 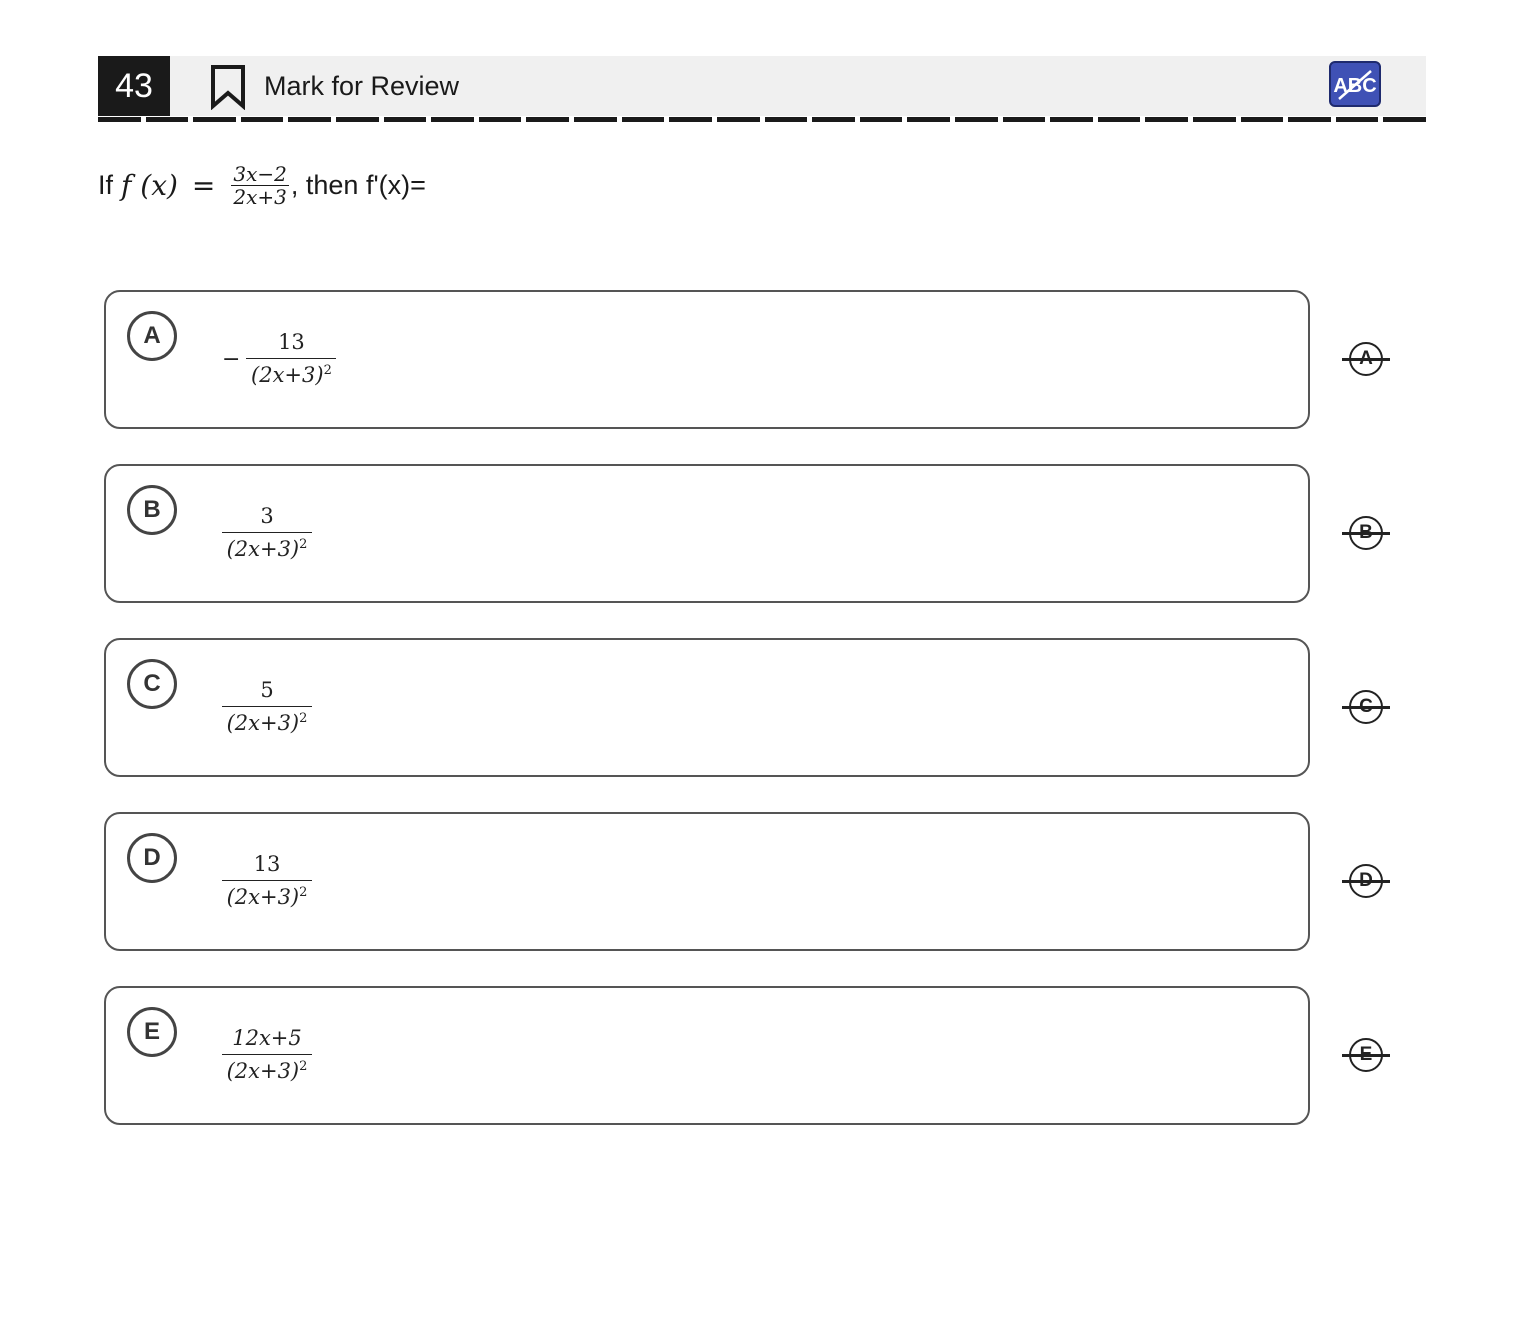 What do you see at coordinates (152, 684) in the screenshot?
I see `choice-letter-badge: C` at bounding box center [152, 684].